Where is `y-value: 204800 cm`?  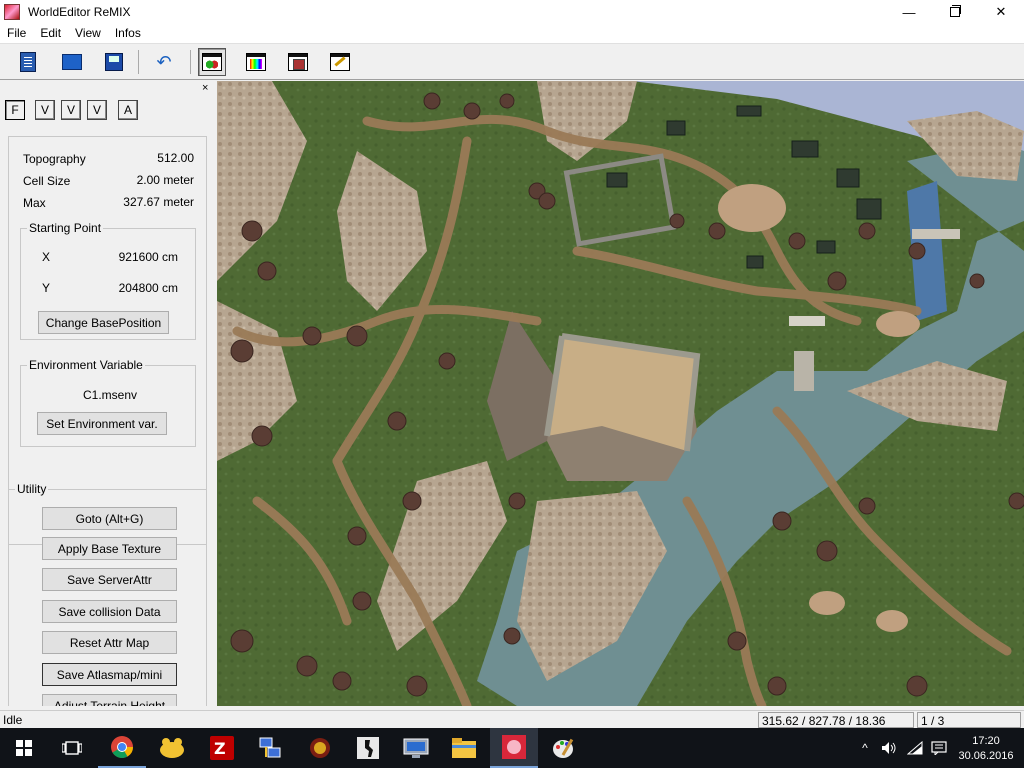
y-value: 204800 cm is located at coordinates (148, 288).